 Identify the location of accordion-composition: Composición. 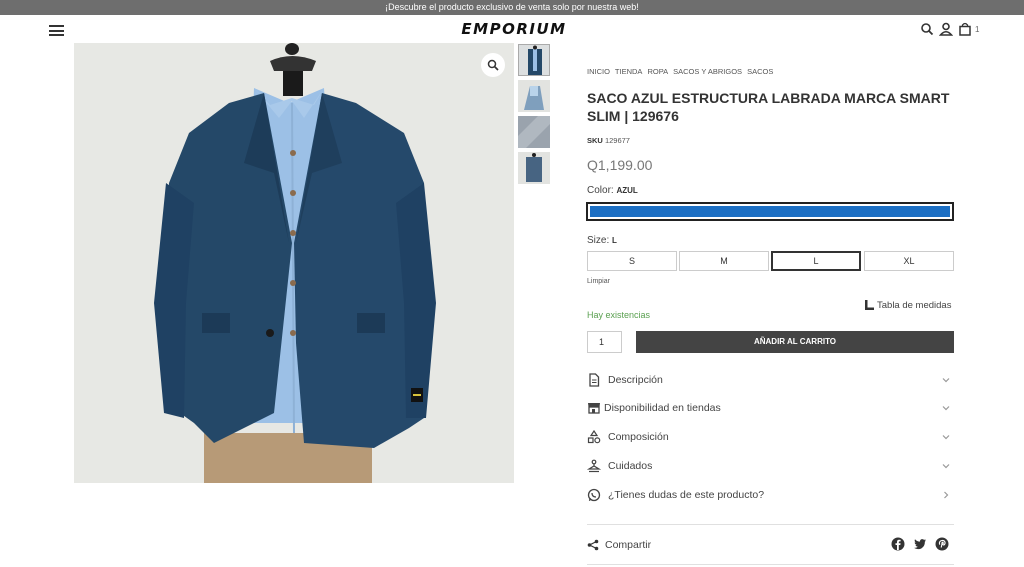
(770, 437).